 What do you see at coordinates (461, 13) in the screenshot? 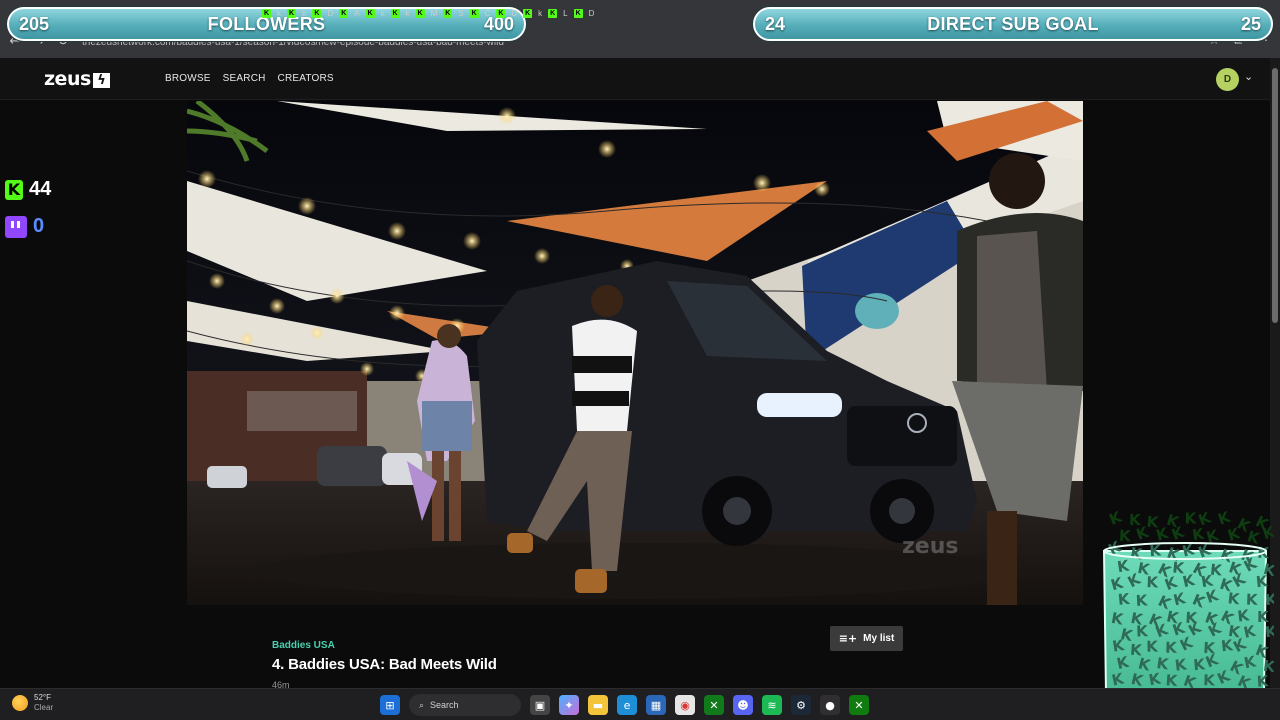
I see `ticker-letter: S` at bounding box center [461, 13].